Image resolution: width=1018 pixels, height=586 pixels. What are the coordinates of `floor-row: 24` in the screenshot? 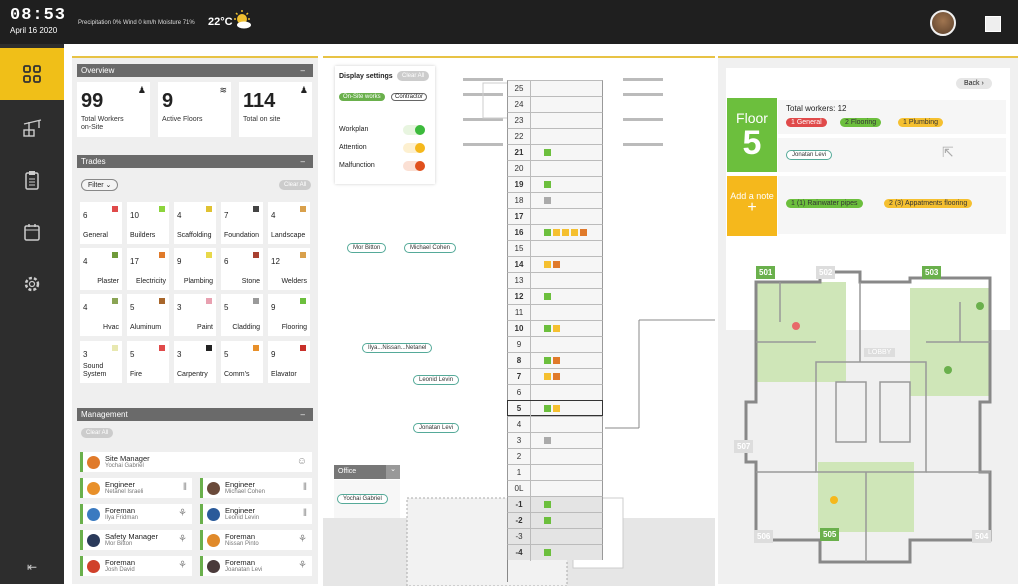 It's located at (555, 104).